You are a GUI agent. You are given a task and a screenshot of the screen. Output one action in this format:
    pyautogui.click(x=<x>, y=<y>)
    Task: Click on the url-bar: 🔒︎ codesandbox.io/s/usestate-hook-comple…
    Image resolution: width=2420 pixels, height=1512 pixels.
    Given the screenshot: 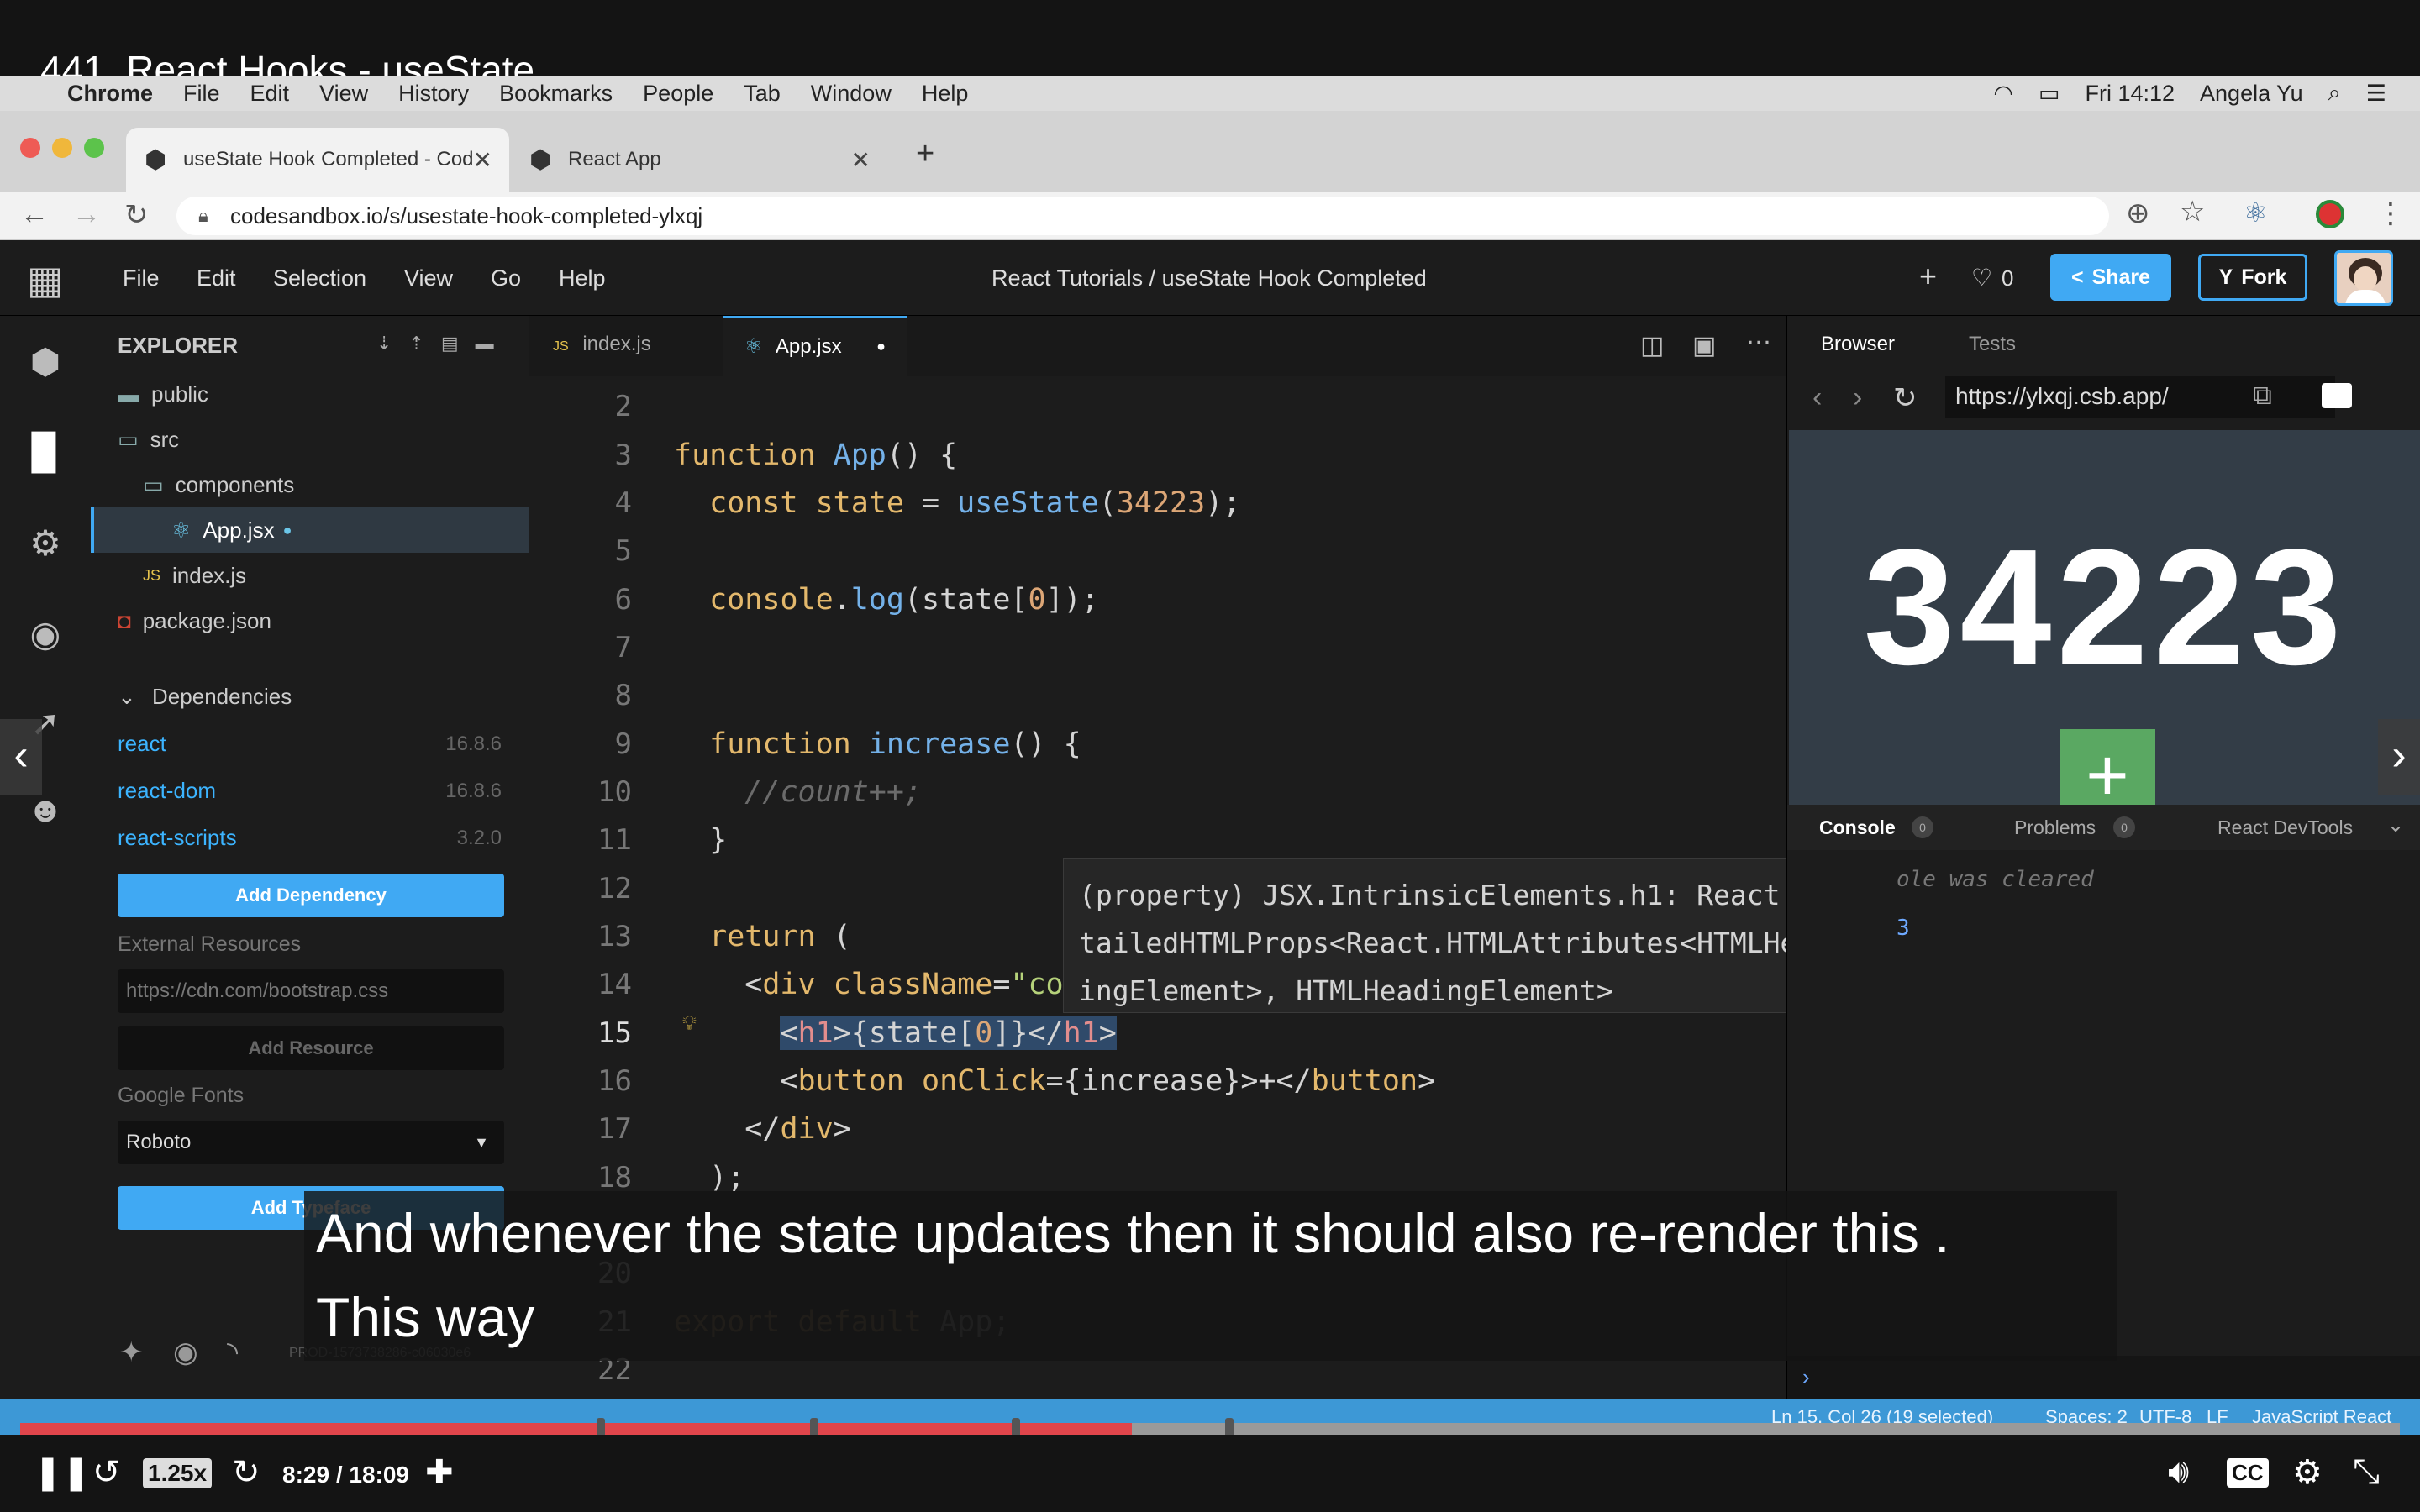 What is the action you would take?
    pyautogui.click(x=1142, y=216)
    